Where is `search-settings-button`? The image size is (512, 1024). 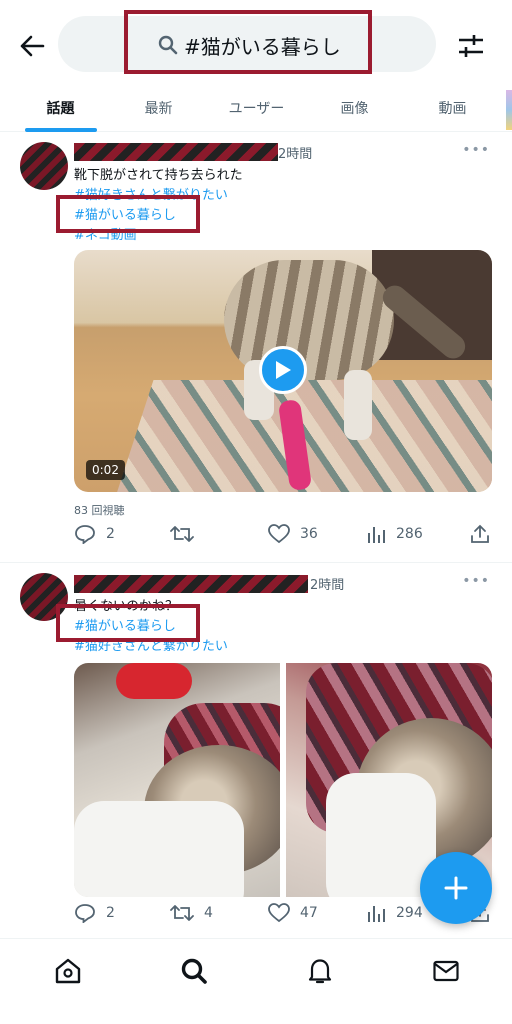 search-settings-button is located at coordinates (471, 46).